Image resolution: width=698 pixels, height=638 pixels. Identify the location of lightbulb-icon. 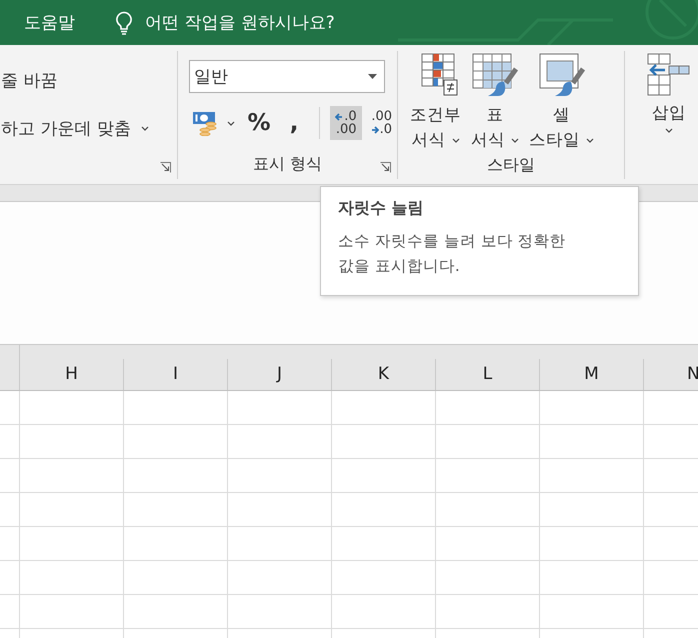
(124, 22).